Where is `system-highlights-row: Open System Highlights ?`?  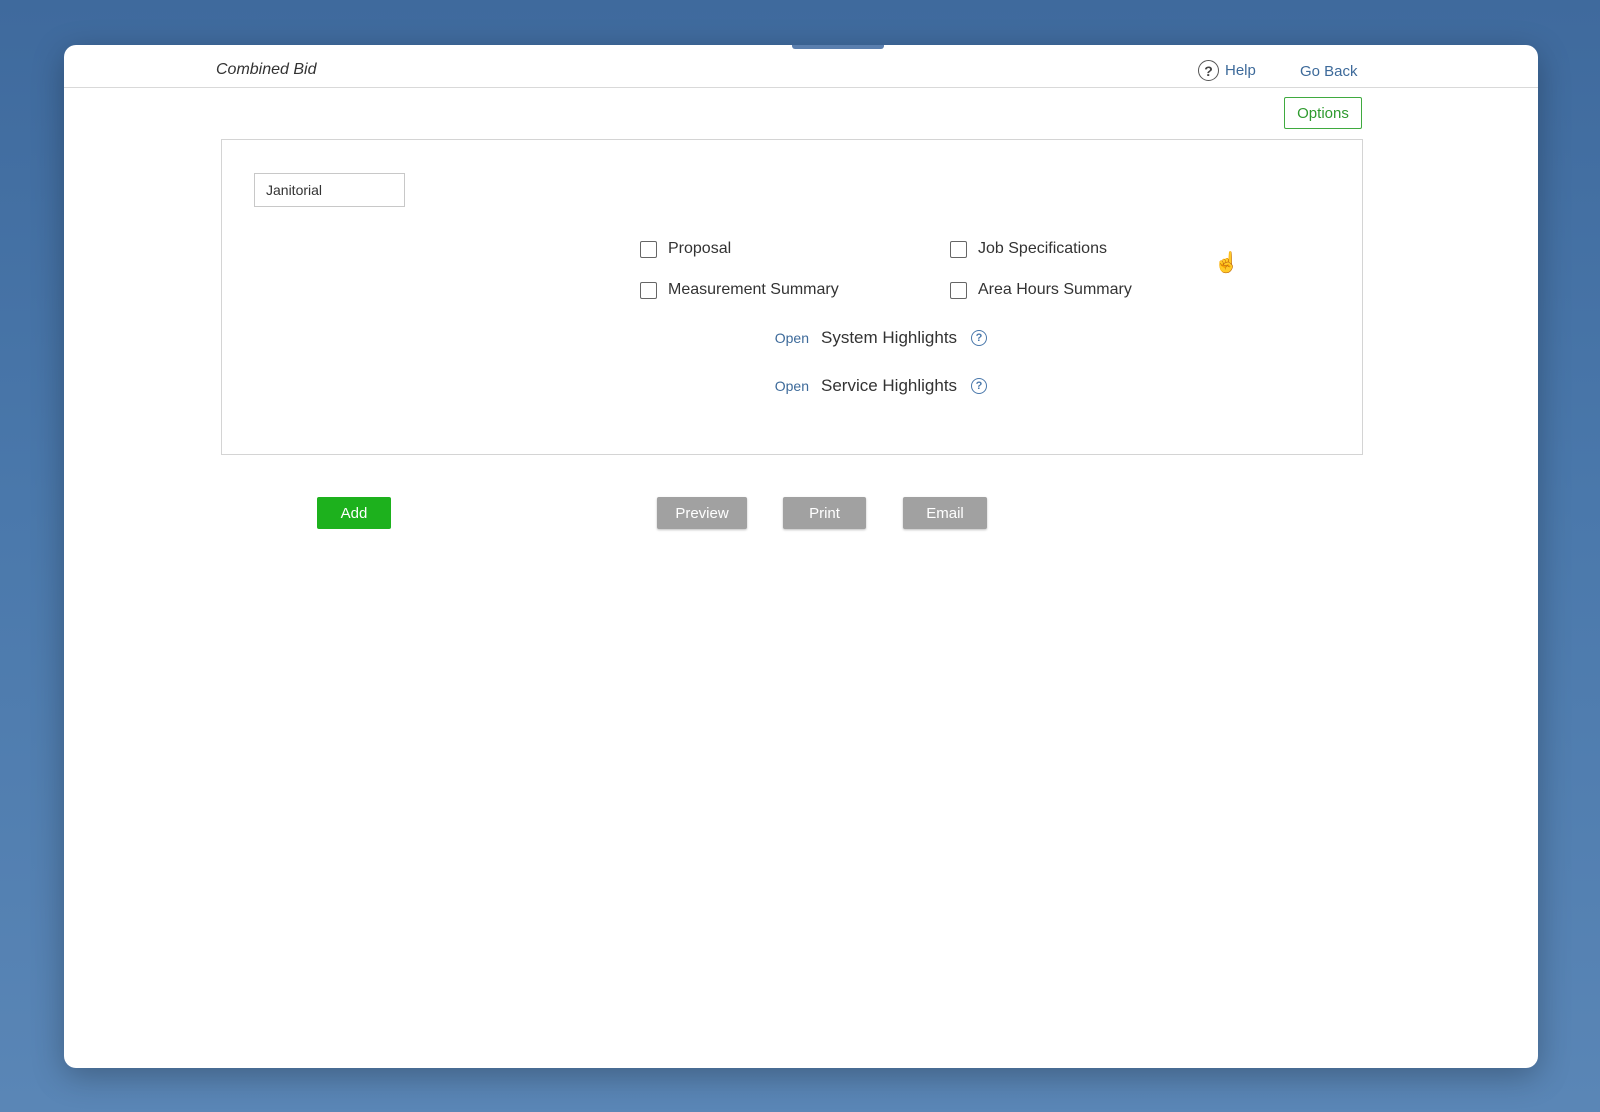 system-highlights-row: Open System Highlights ? is located at coordinates (876, 338).